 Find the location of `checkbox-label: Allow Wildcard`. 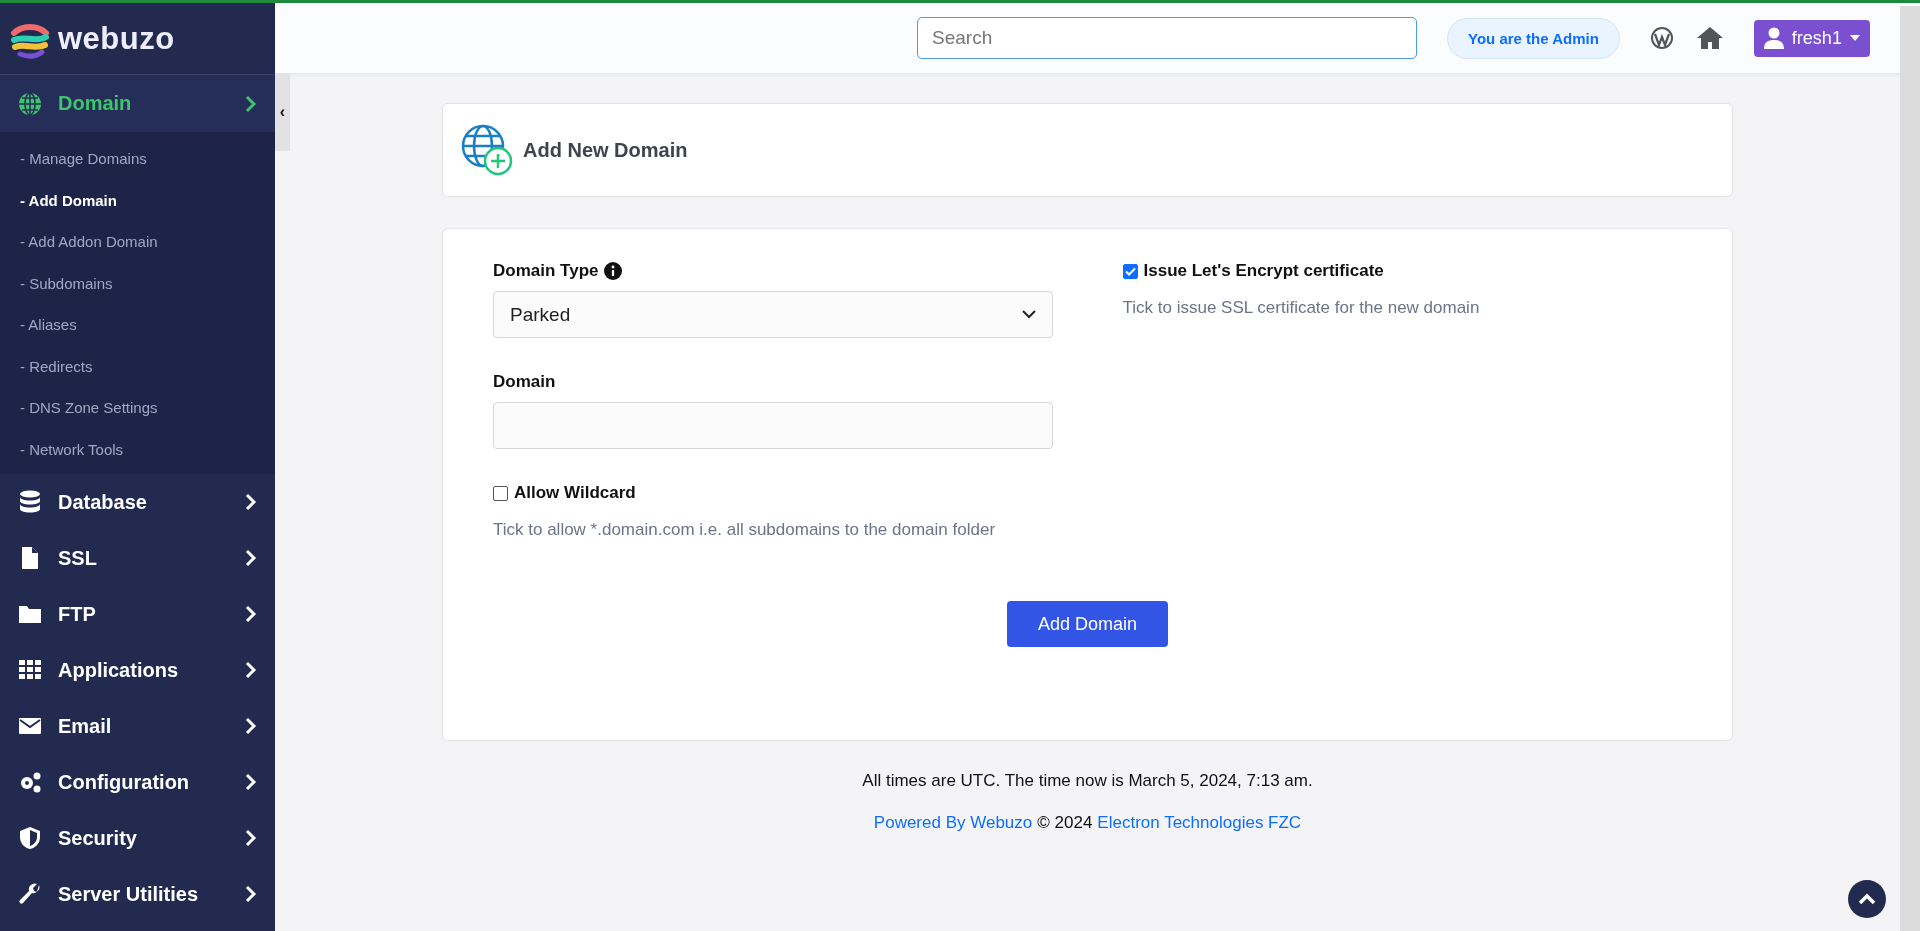

checkbox-label: Allow Wildcard is located at coordinates (575, 493).